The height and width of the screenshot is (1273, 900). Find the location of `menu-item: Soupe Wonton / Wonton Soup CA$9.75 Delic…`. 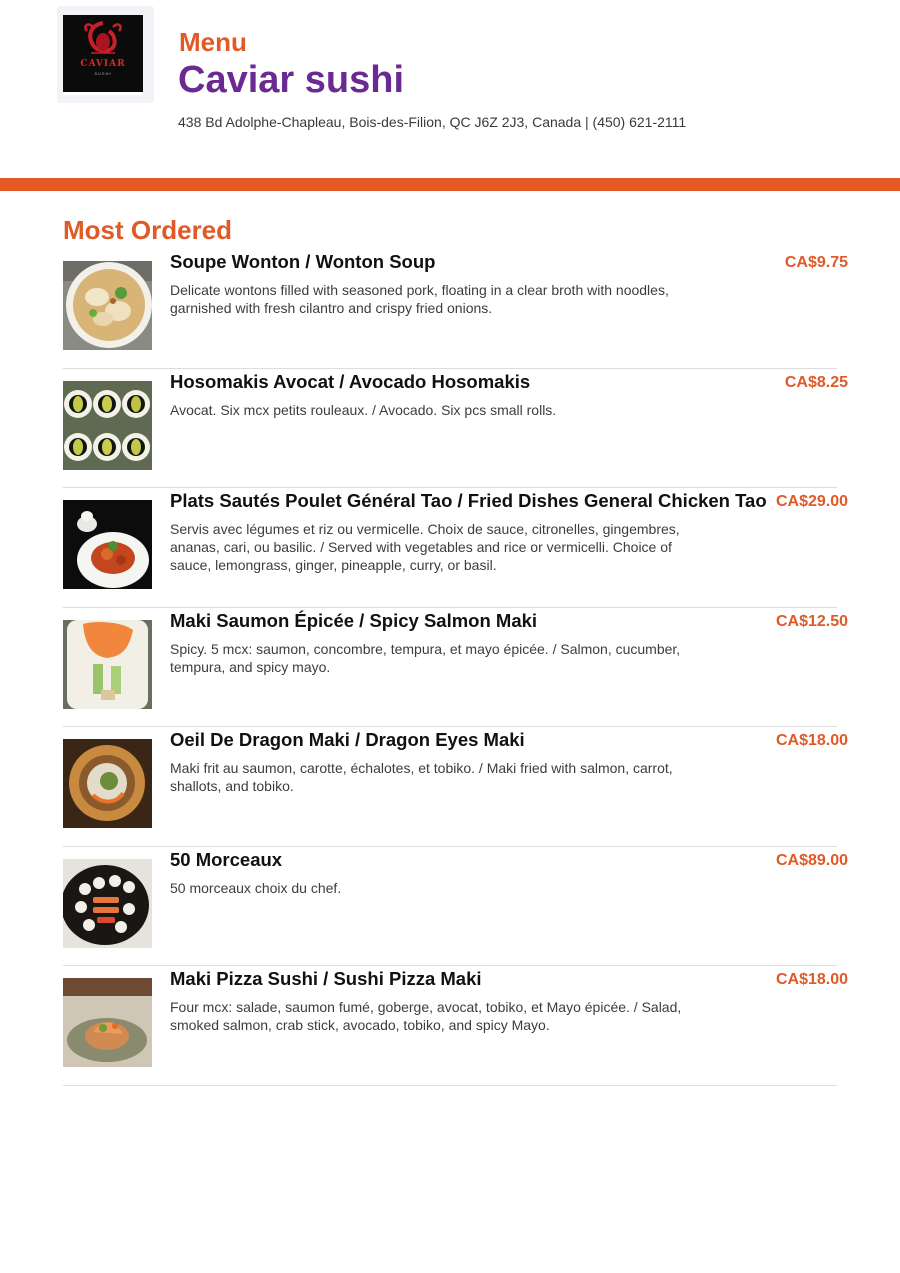

menu-item: Soupe Wonton / Wonton Soup CA$9.75 Delic… is located at coordinates (455, 309).